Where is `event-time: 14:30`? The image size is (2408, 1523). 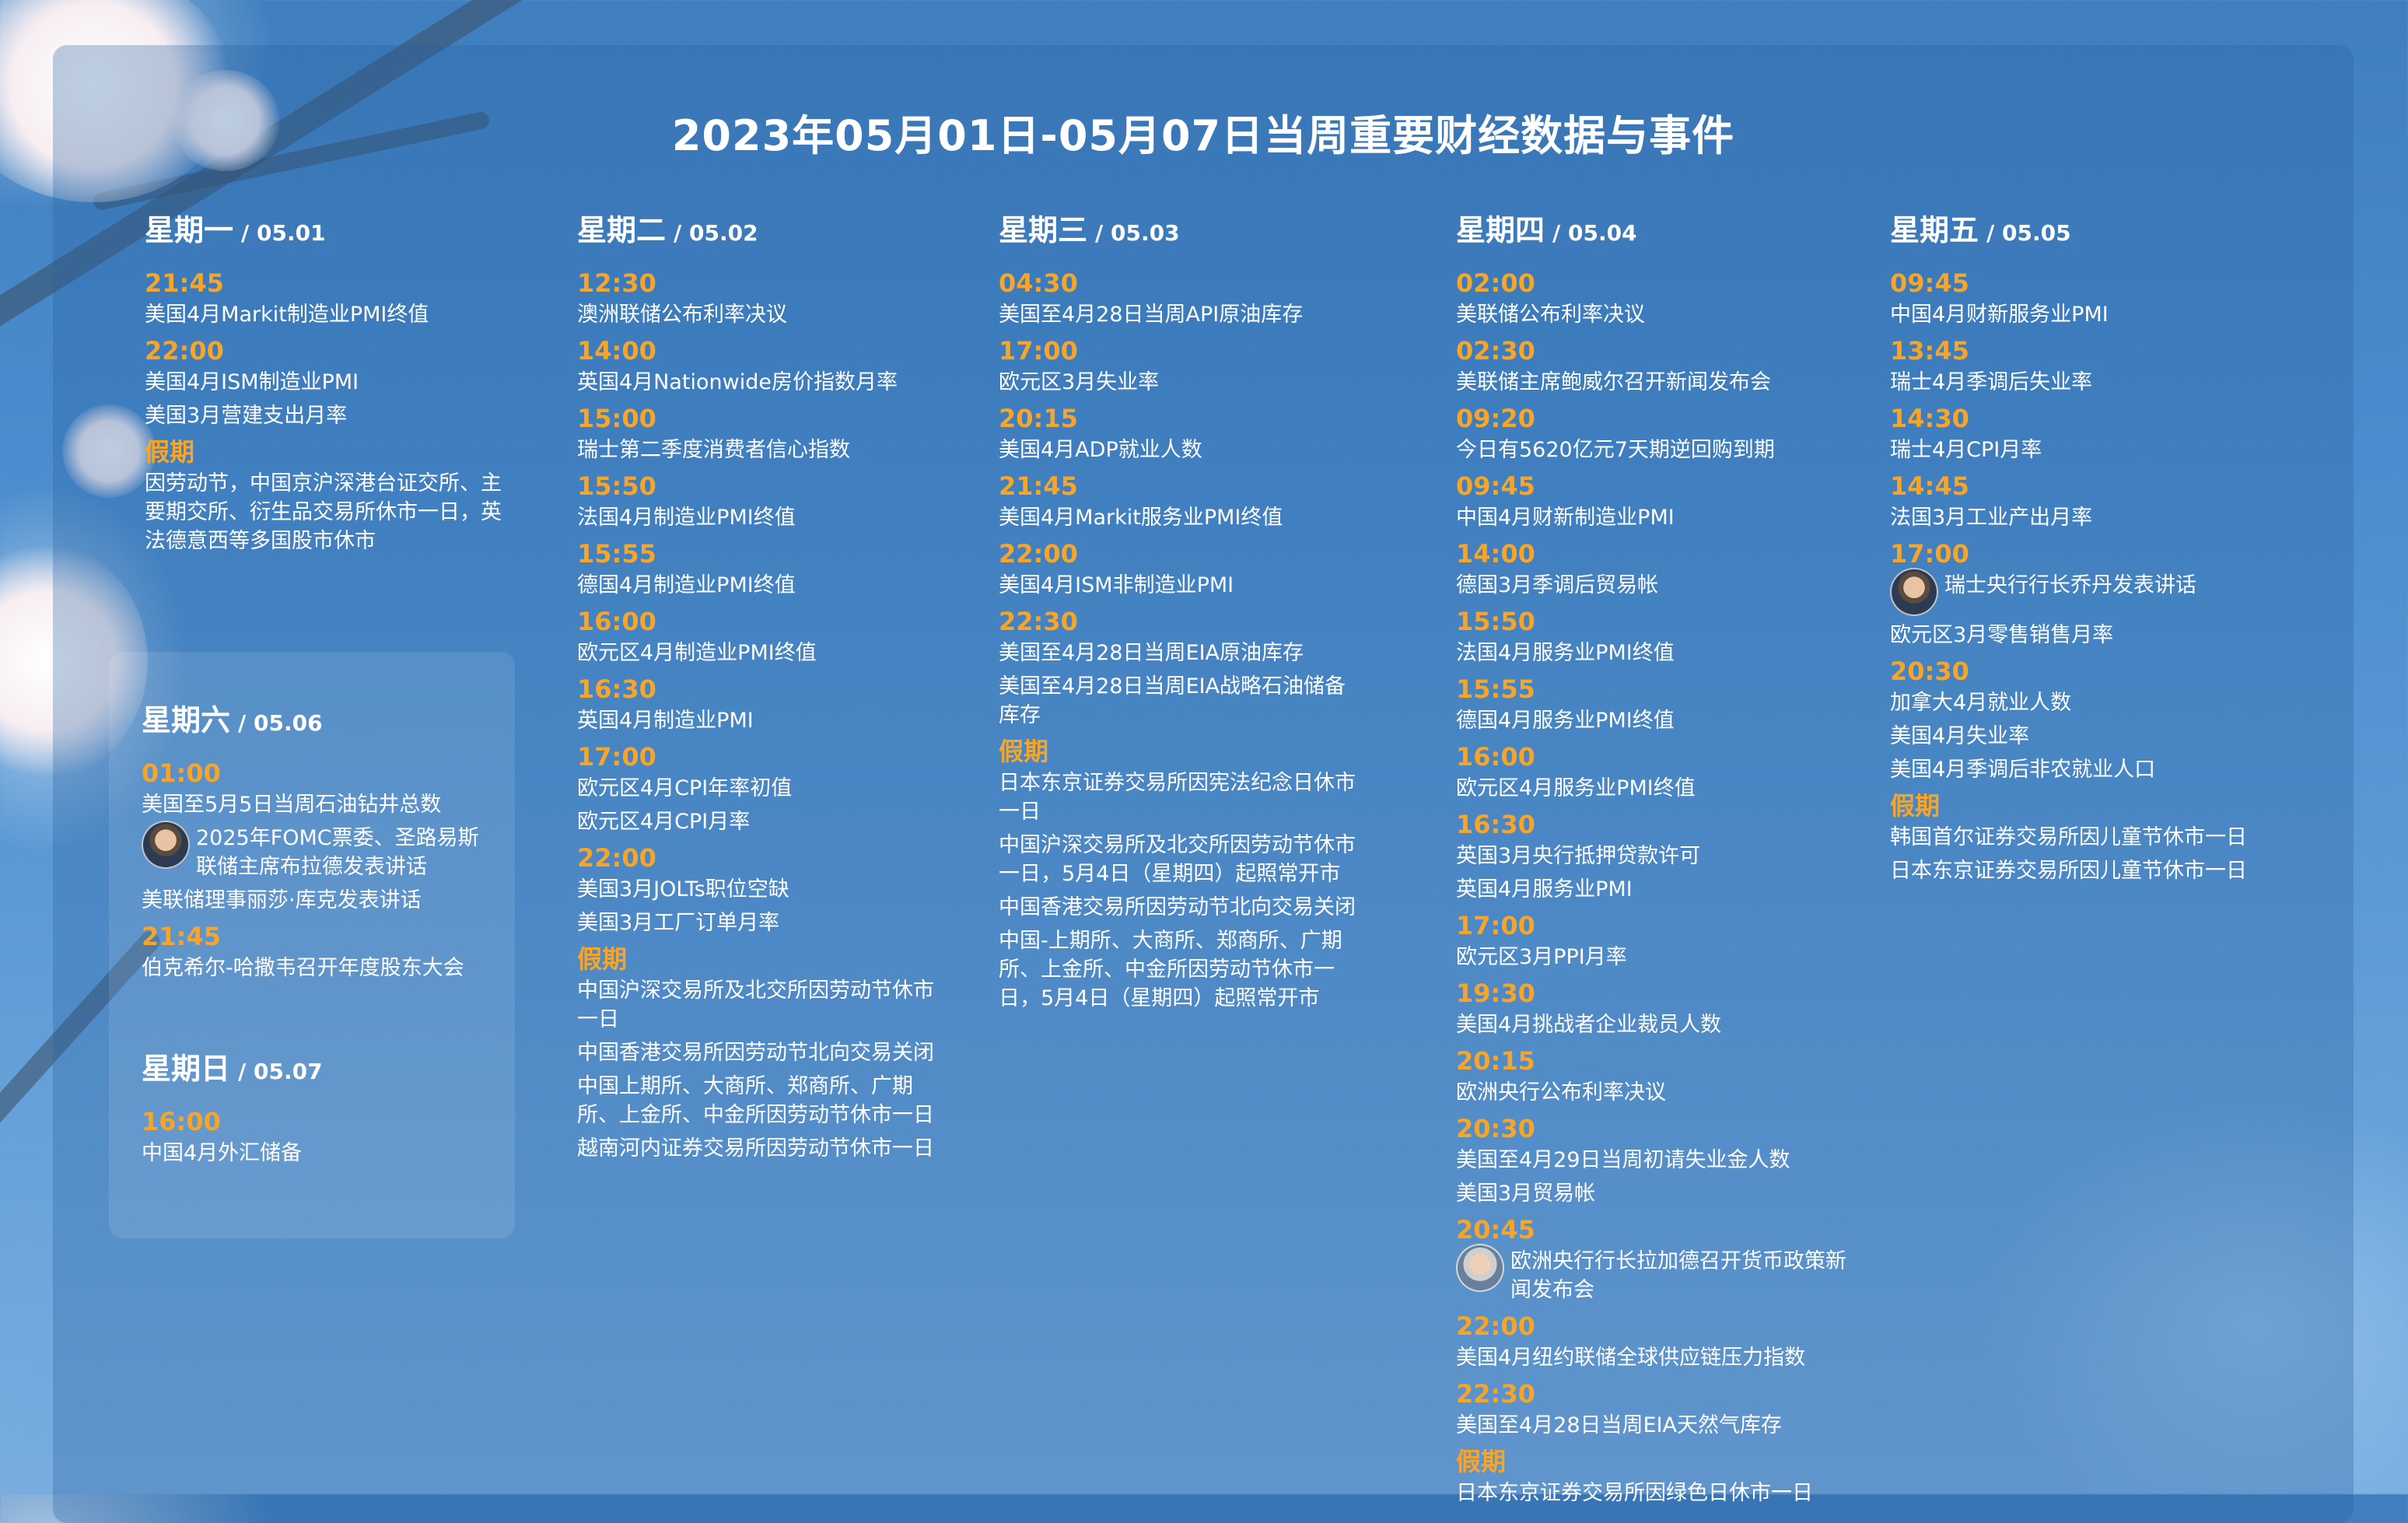
event-time: 14:30 is located at coordinates (1930, 419).